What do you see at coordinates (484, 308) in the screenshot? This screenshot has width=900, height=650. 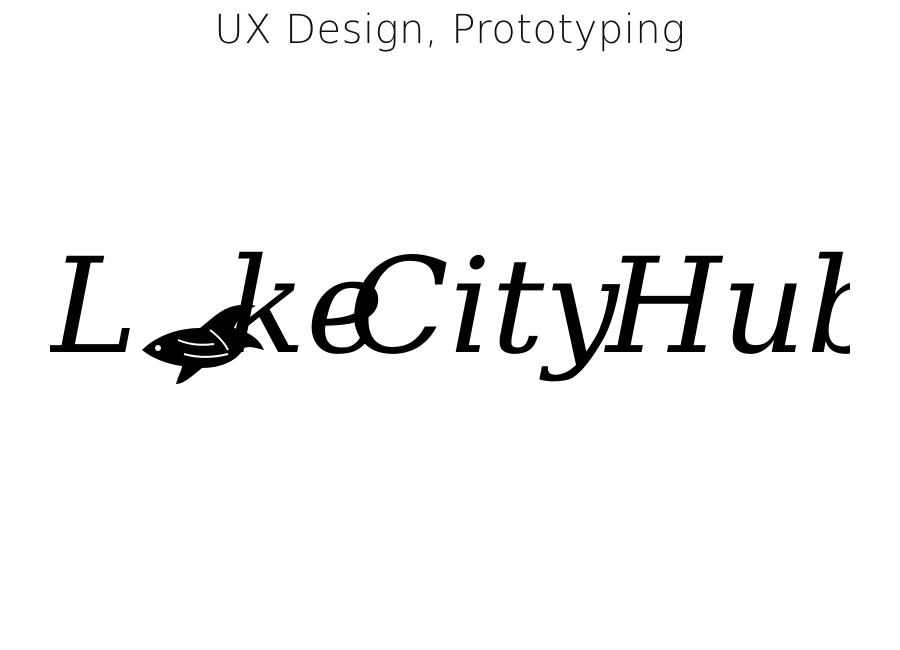 I see `logo-word-city: City` at bounding box center [484, 308].